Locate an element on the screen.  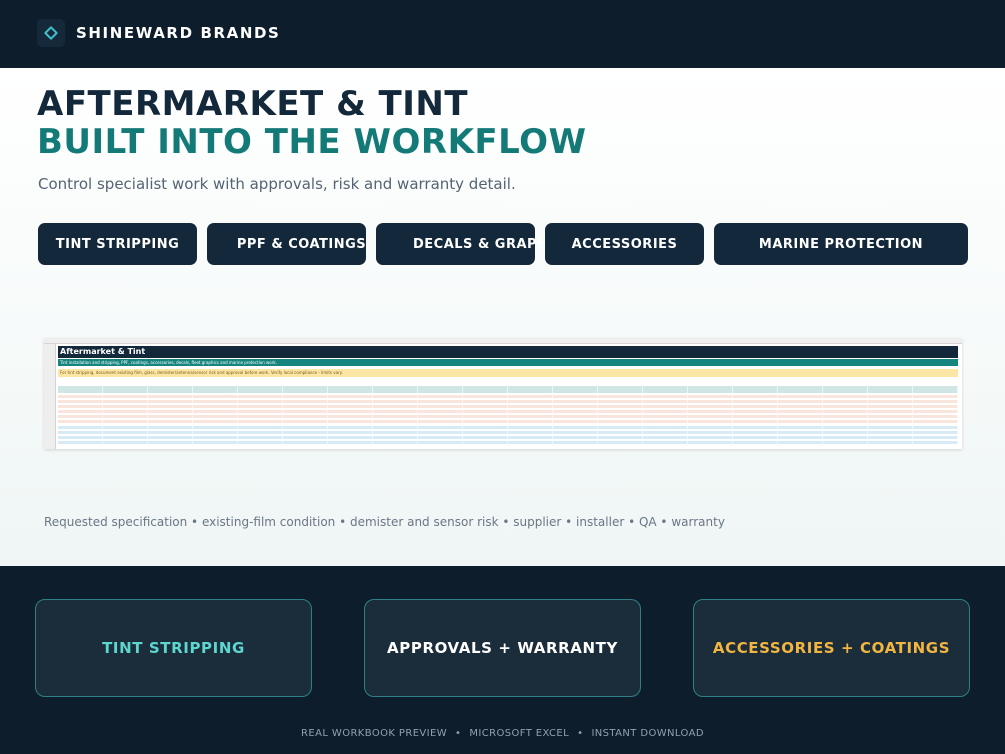
sheet-title: Aftermarket & Tint is located at coordinates (508, 352).